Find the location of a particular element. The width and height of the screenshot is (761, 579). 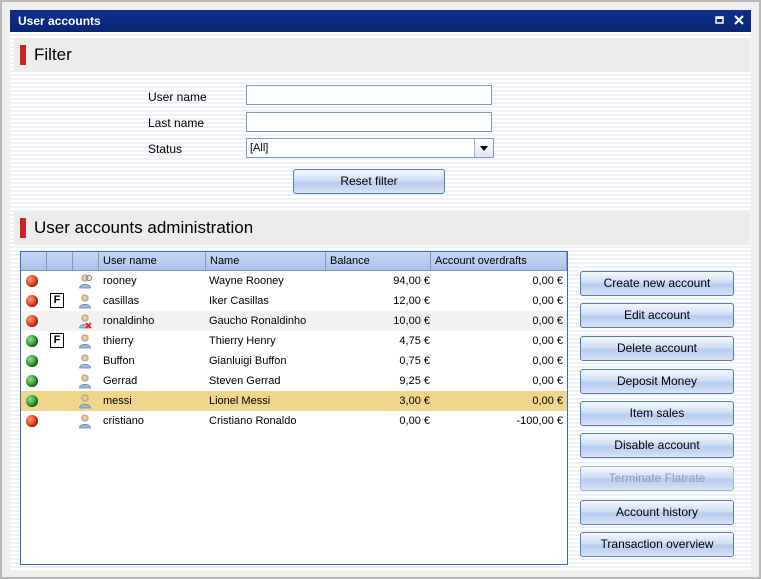

title-bar: User accounts is located at coordinates (380, 21).